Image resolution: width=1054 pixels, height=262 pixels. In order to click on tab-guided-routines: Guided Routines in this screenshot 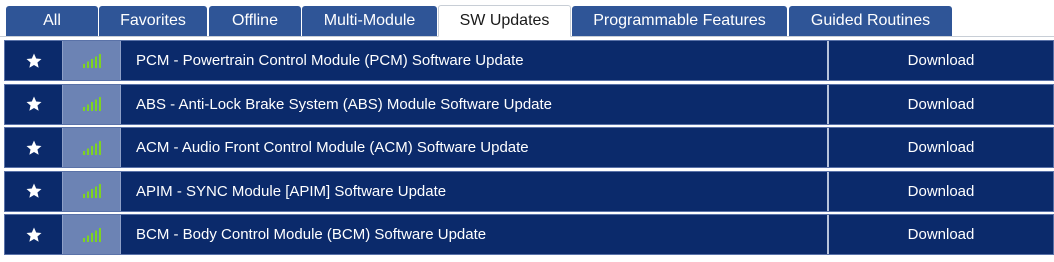, I will do `click(870, 21)`.